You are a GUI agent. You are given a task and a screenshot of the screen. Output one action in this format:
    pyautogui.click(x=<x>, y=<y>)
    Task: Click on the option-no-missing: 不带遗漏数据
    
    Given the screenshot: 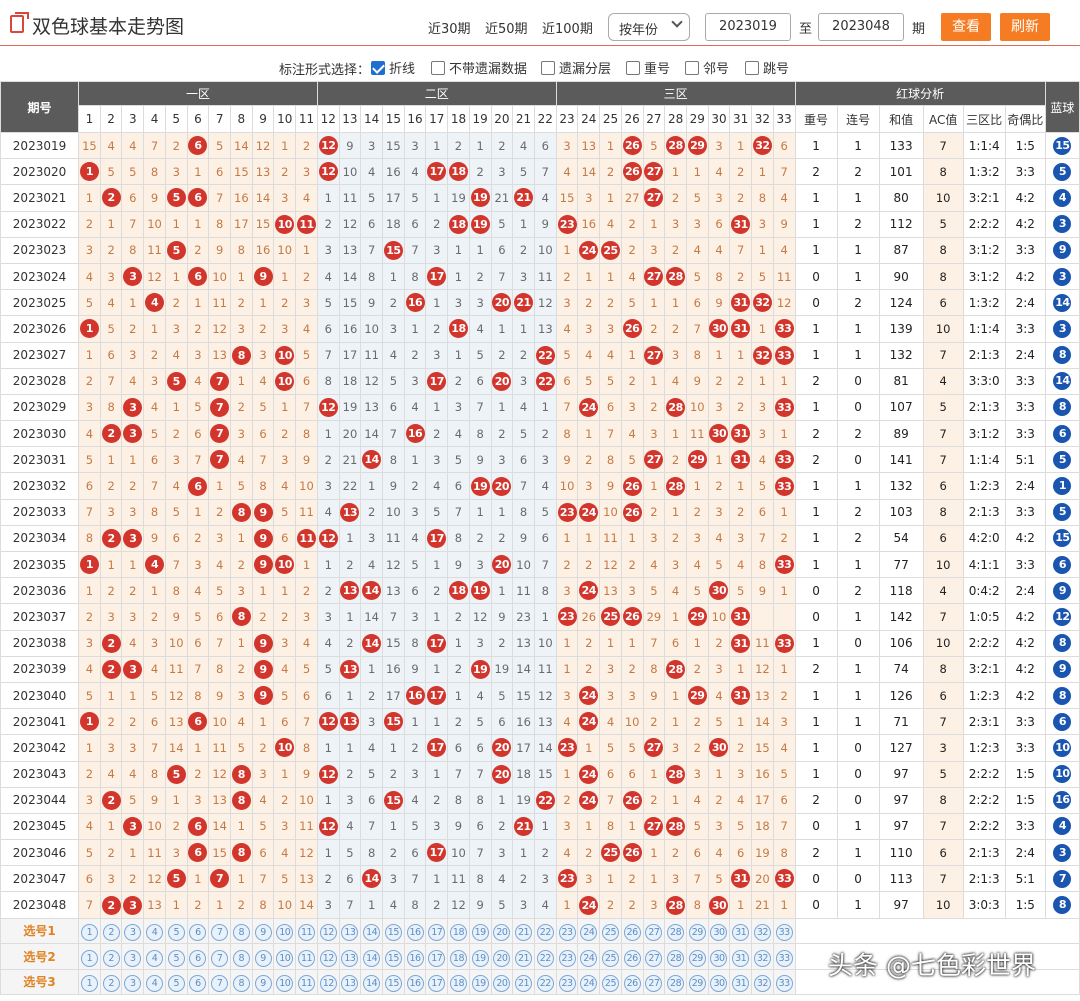 What is the action you would take?
    pyautogui.click(x=479, y=67)
    